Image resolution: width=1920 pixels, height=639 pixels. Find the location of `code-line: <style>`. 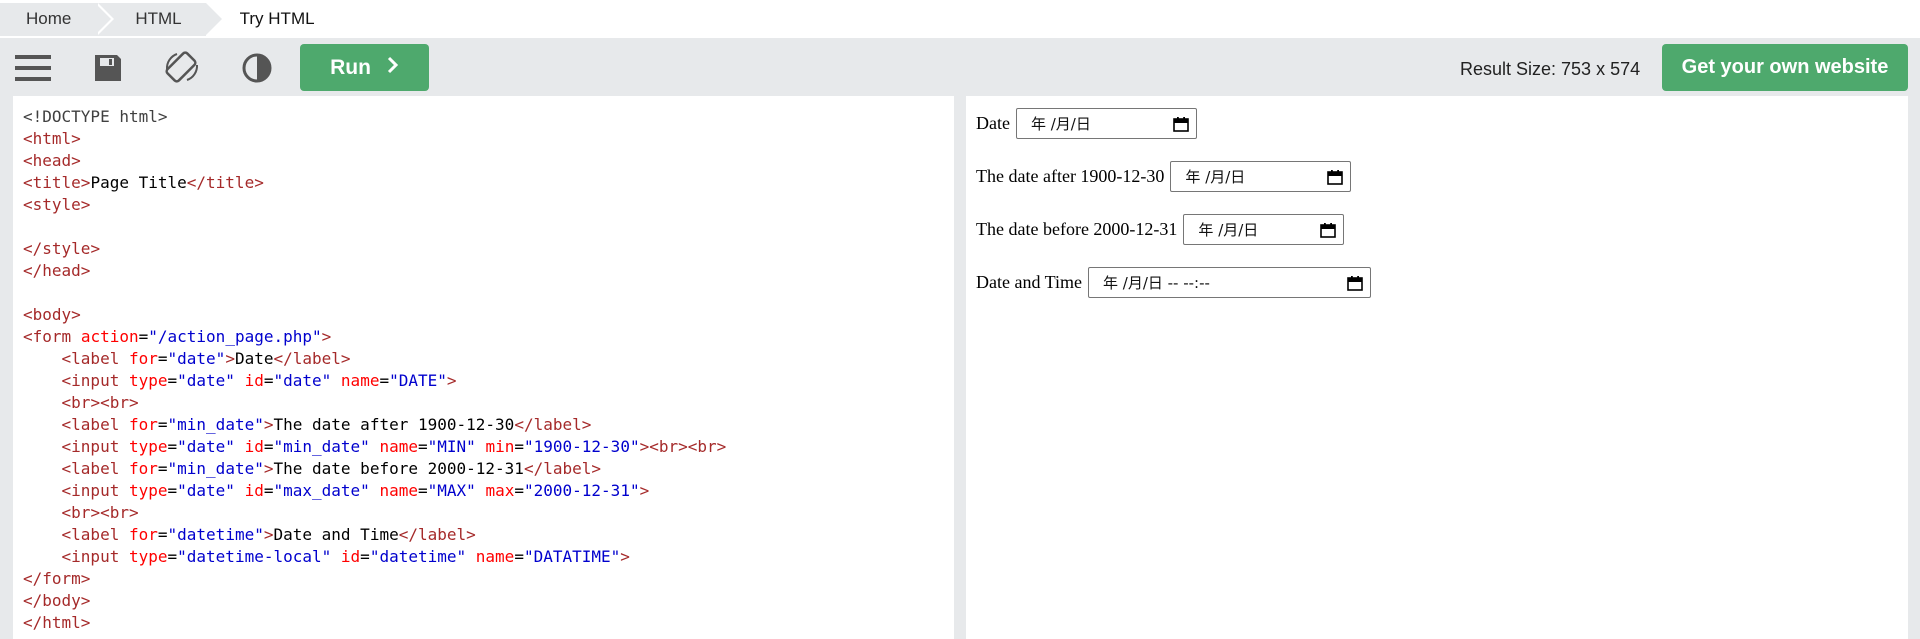

code-line: <style> is located at coordinates (56, 204).